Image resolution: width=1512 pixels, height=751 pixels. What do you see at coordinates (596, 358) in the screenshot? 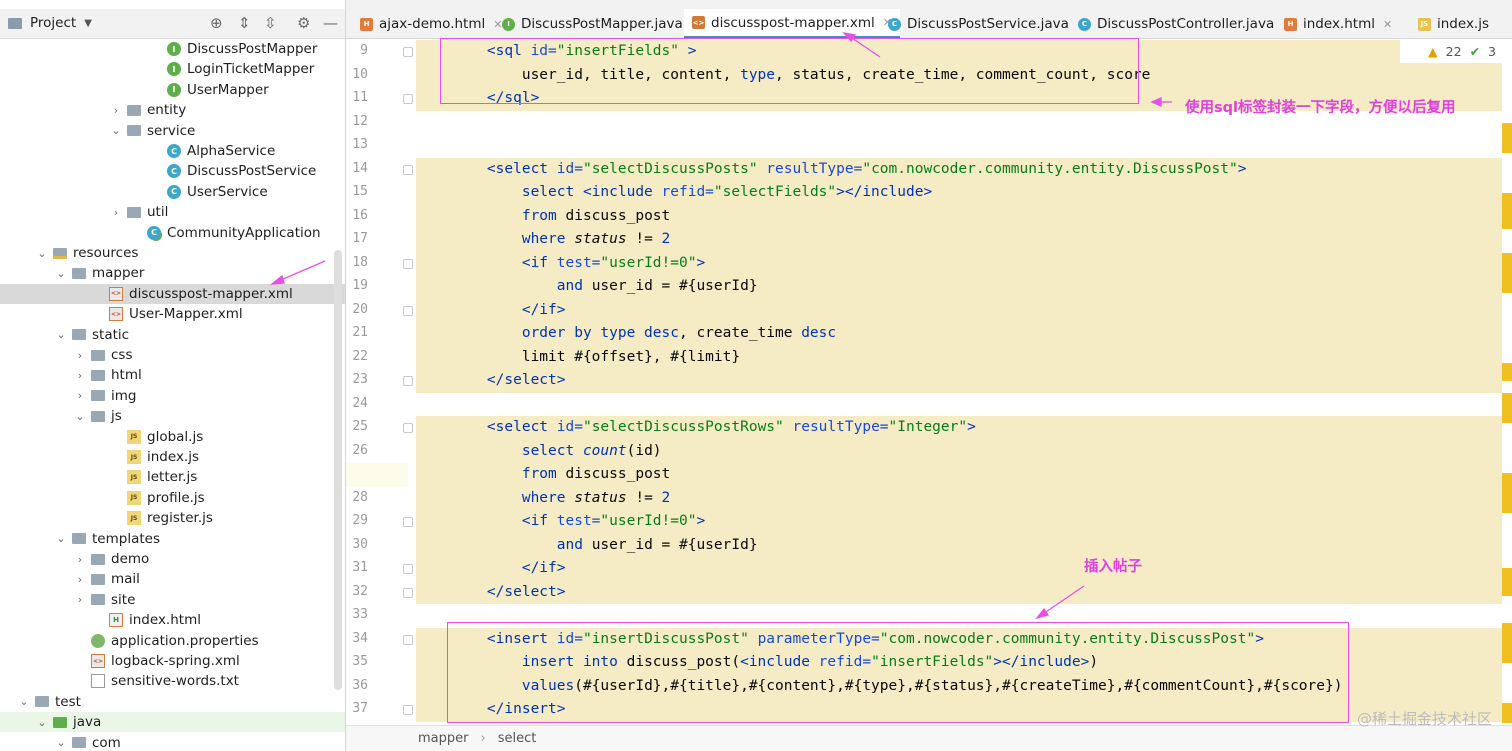
I see `code-line: limit #{offset}, #{limit}` at bounding box center [596, 358].